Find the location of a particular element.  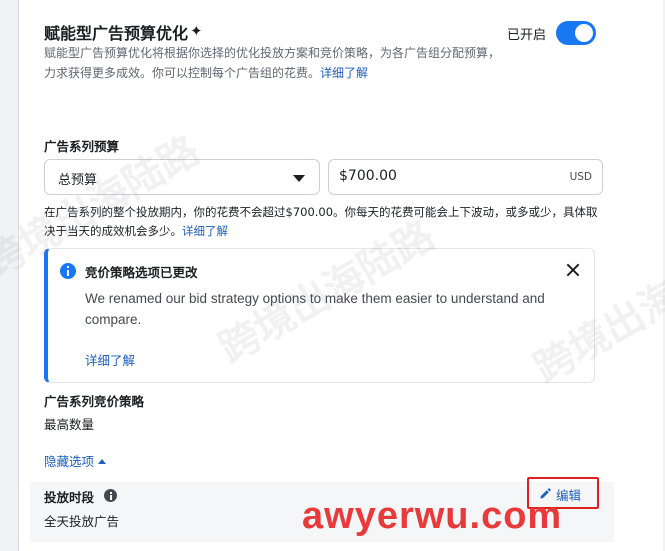

sparkle-icon: ✦ is located at coordinates (196, 31).